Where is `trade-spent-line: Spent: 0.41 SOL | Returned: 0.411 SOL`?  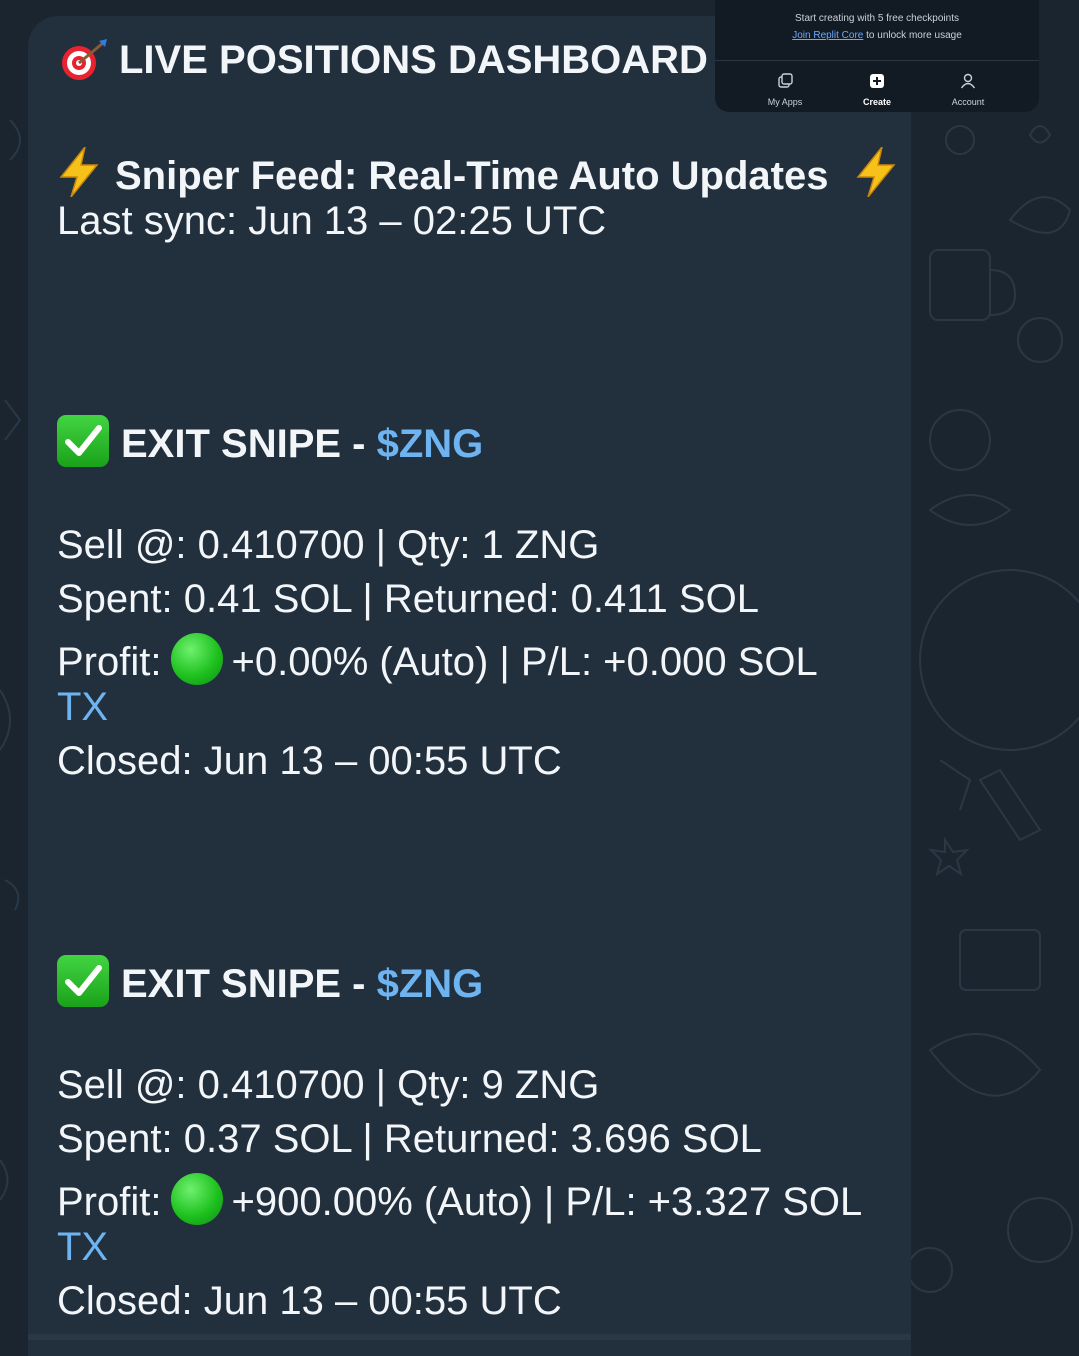
trade-spent-line: Spent: 0.41 SOL | Returned: 0.411 SOL is located at coordinates (408, 599).